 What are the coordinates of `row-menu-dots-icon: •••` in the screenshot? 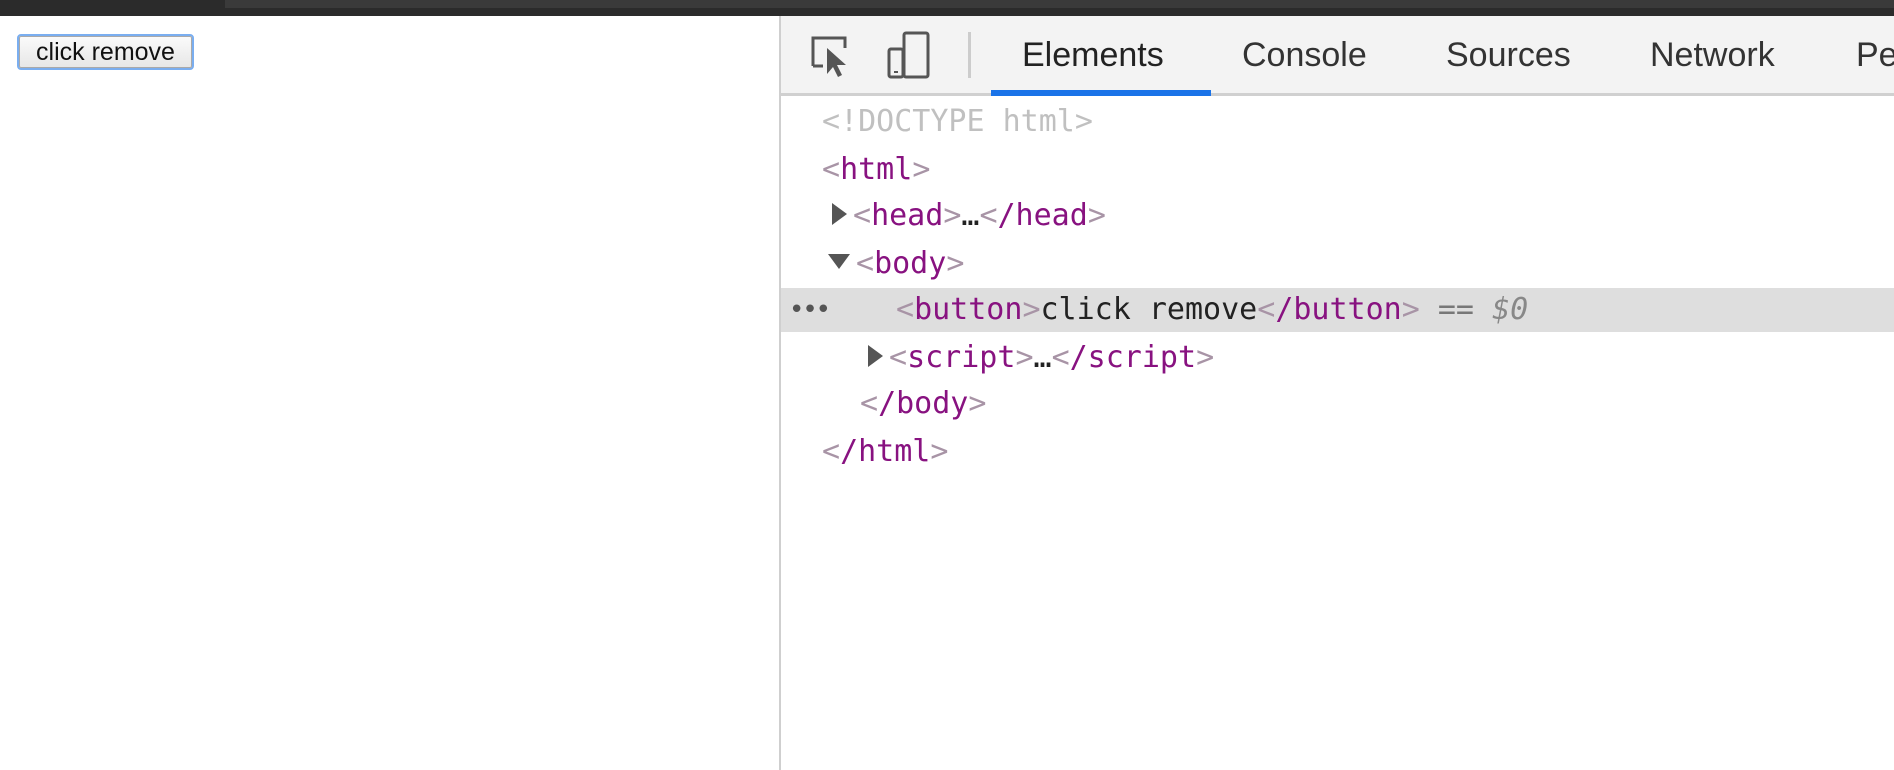 It's located at (810, 310).